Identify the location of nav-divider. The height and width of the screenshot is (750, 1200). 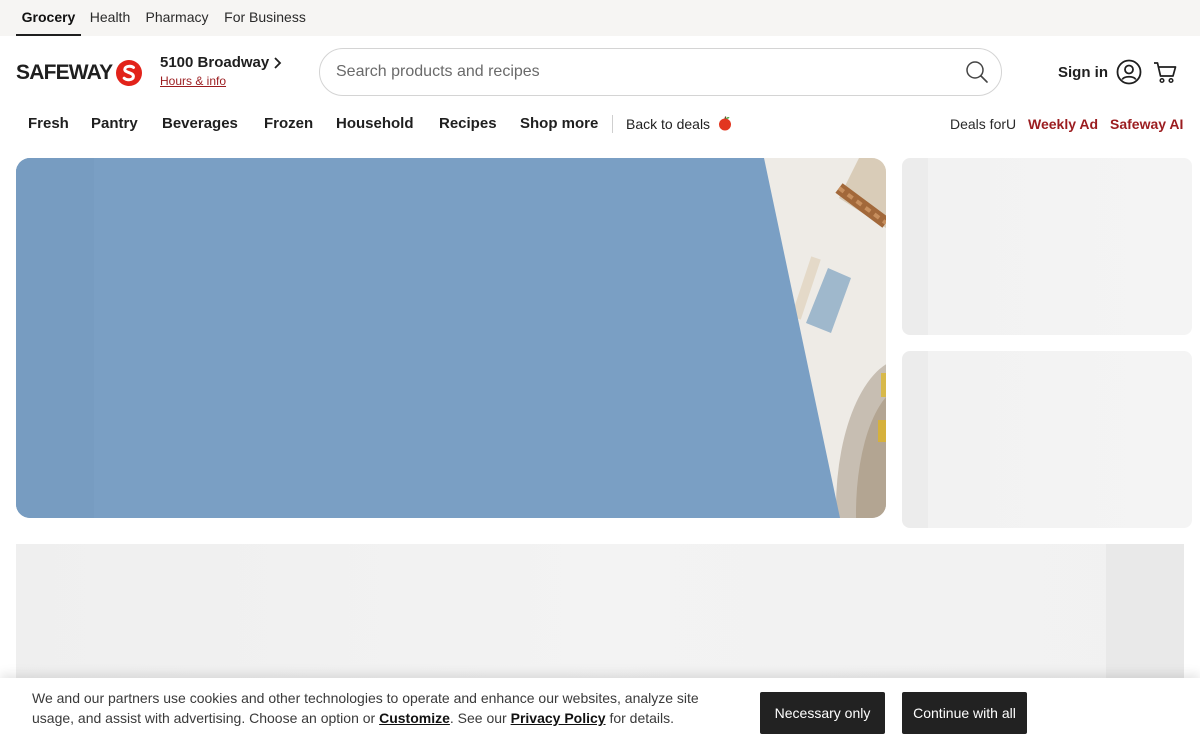
(612, 124).